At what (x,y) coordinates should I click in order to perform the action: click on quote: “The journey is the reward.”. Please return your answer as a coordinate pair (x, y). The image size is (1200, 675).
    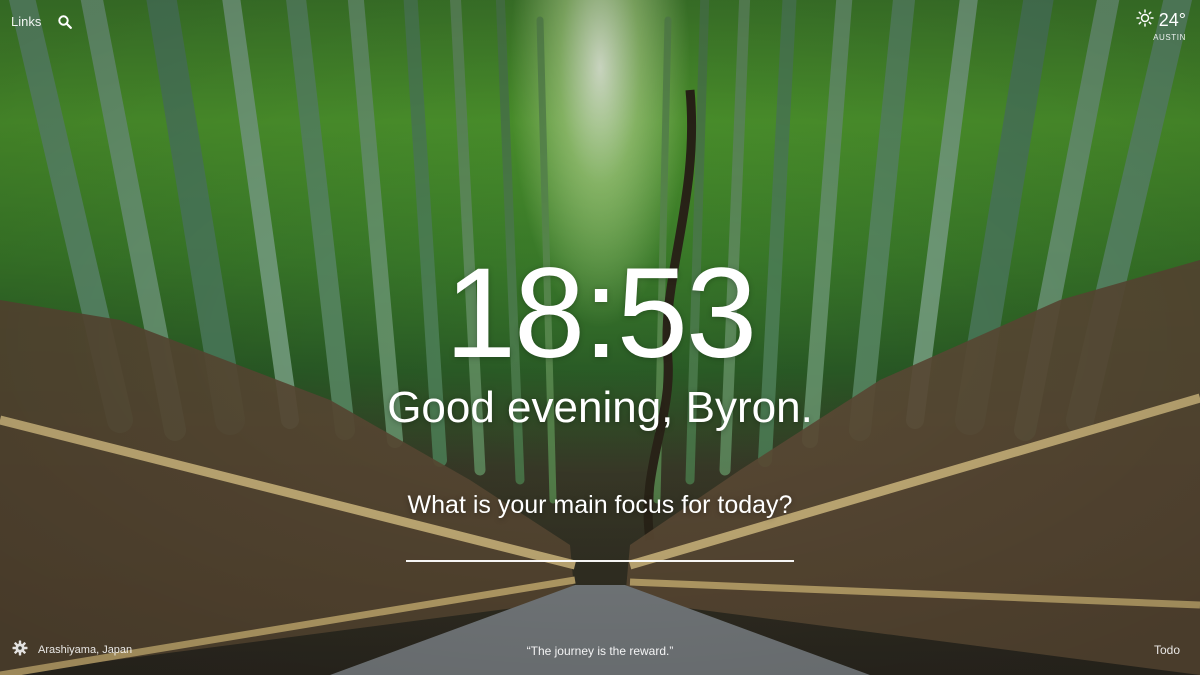
    Looking at the image, I should click on (600, 651).